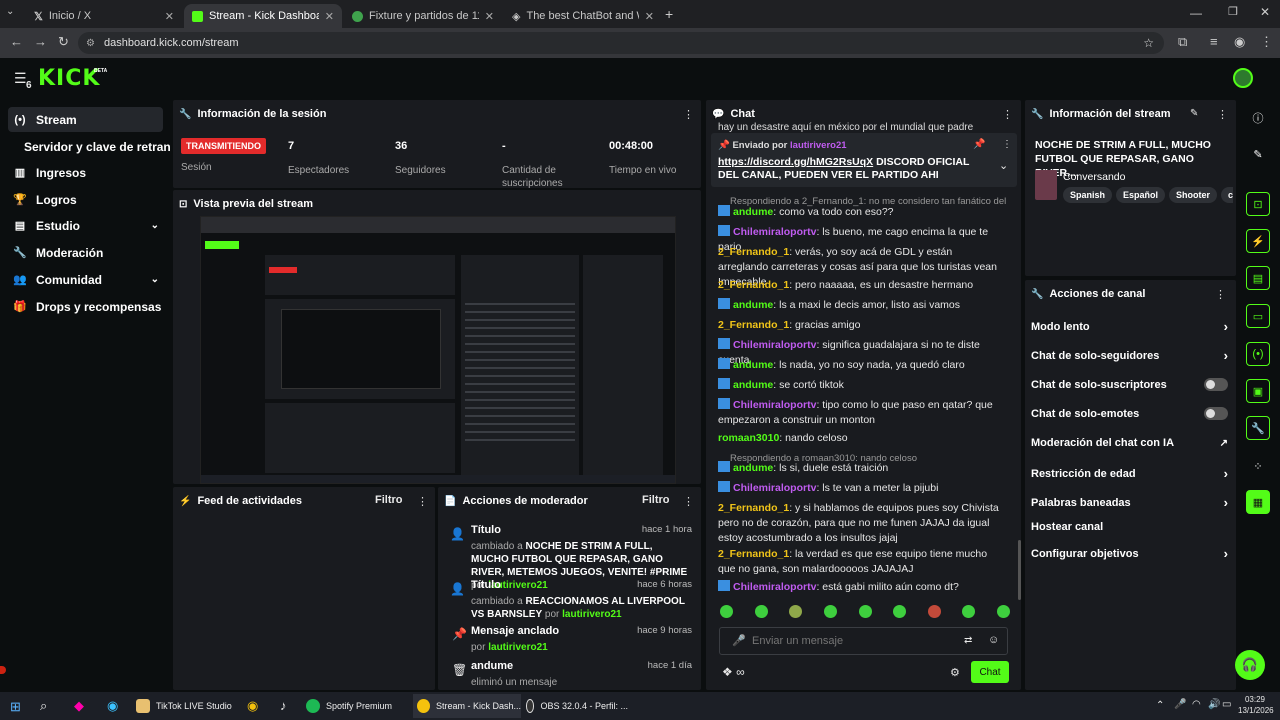  Describe the element at coordinates (263, 16) in the screenshot. I see `browser-tab-active: Stream - Kick Dashboard ✕` at that location.